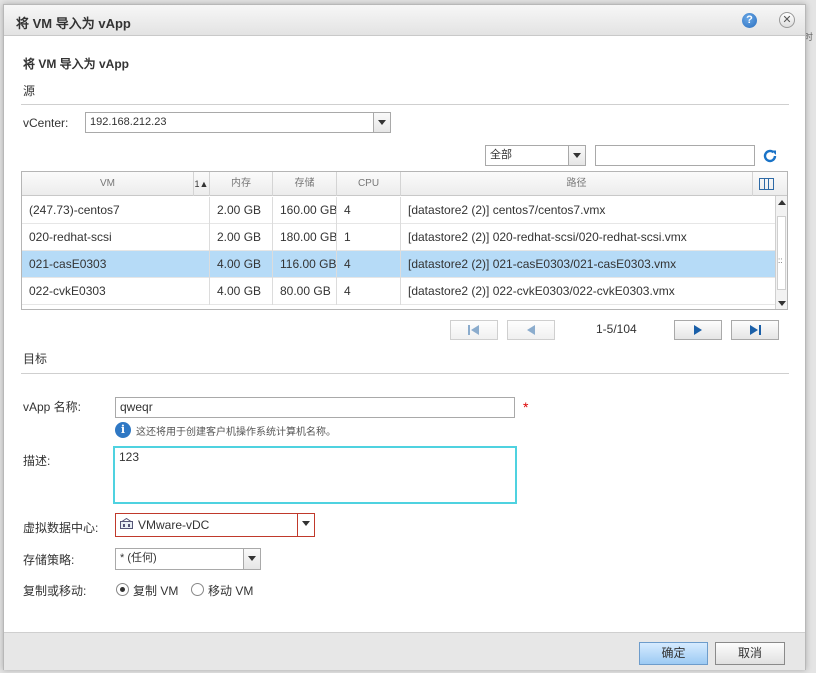 This screenshot has width=816, height=673. Describe the element at coordinates (73, 23) in the screenshot. I see `dialog-title: 将 VM 导入为 vApp` at that location.